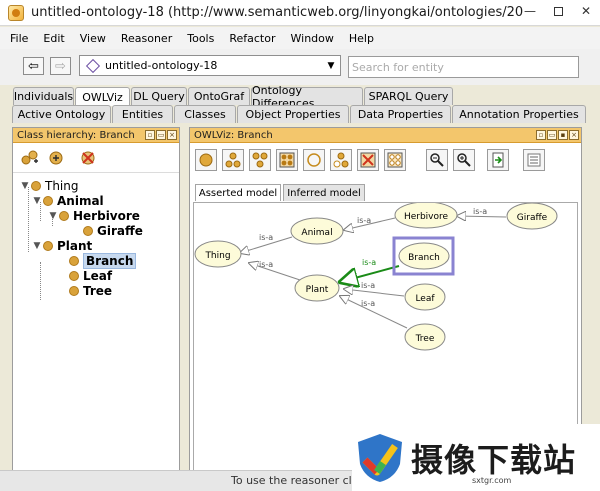 This screenshot has height=491, width=600. I want to click on menu-refactor: Refactor, so click(252, 38).